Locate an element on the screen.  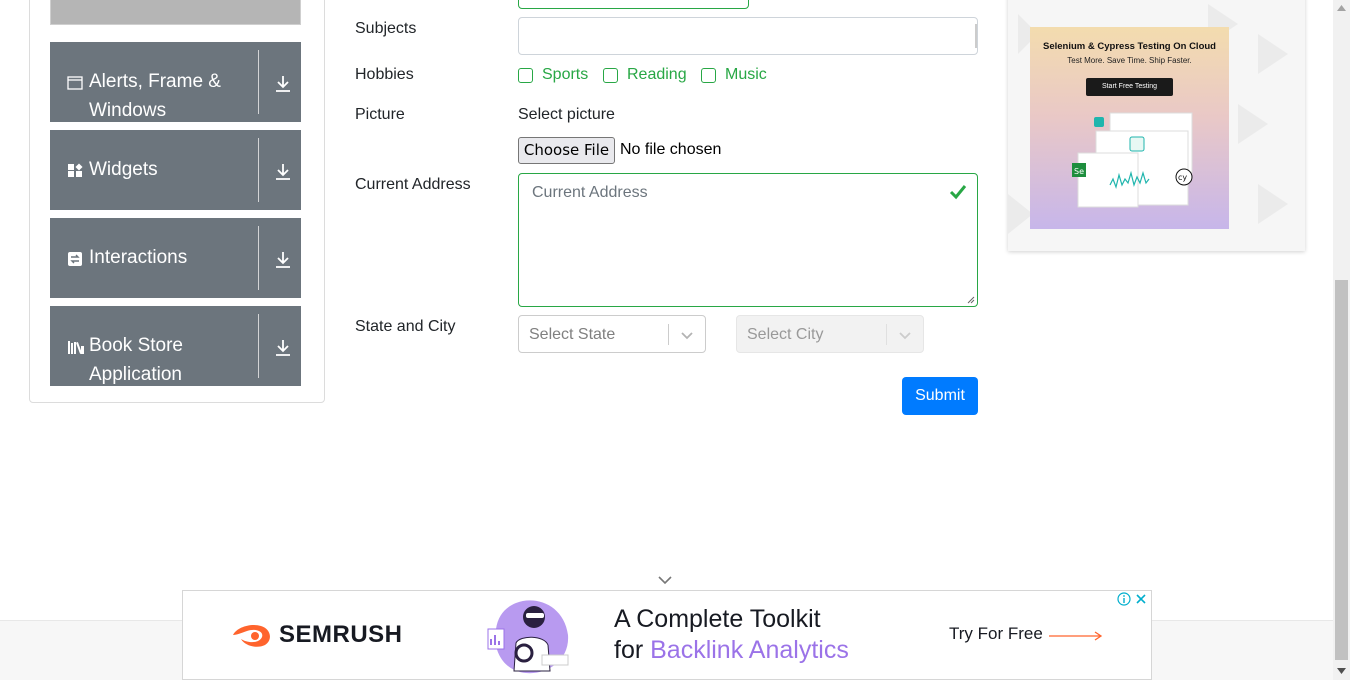
dashboard-illustration: Se cy is located at coordinates (1132, 160).